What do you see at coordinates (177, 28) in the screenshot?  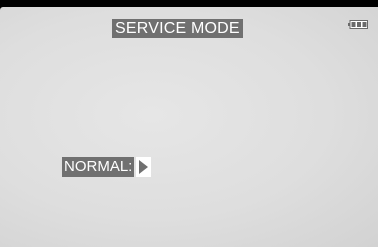 I see `screen-title: SERVICE MODE` at bounding box center [177, 28].